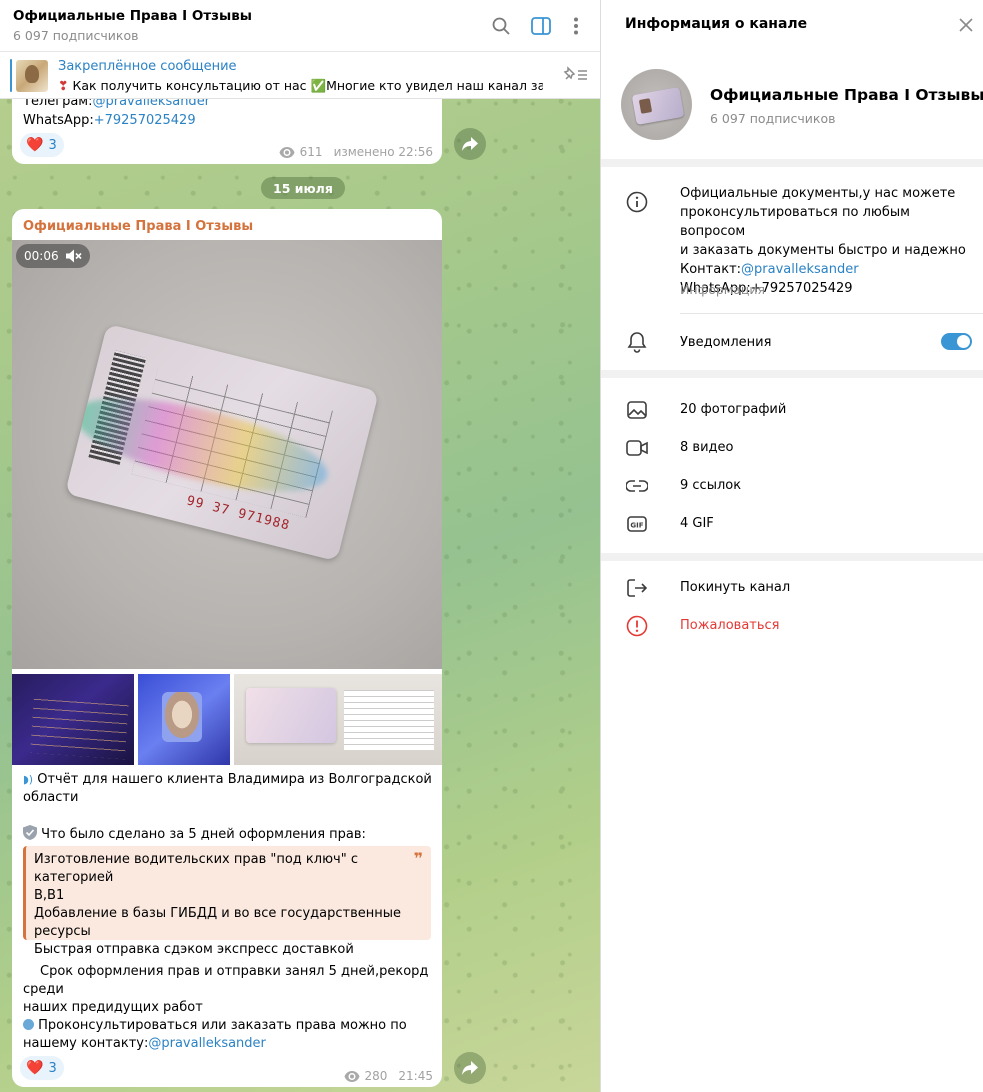  I want to click on link-icon, so click(637, 486).